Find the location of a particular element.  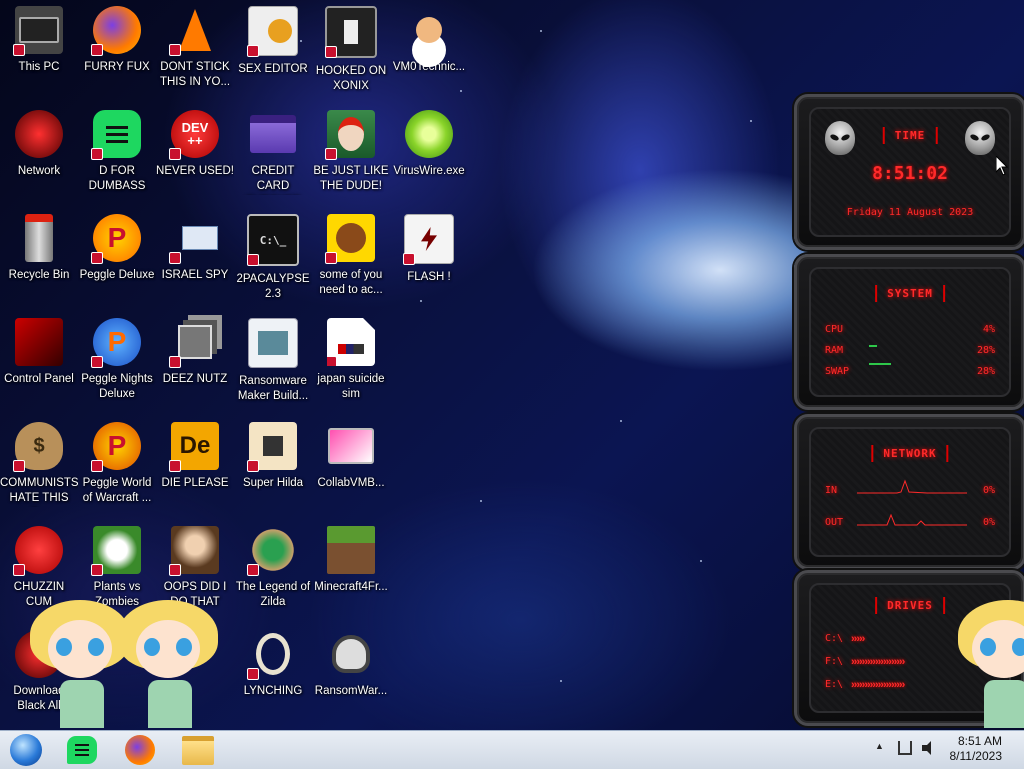

desktop-icon-plants-vs-zombies: Plants vs Zombies is located at coordinates (117, 568).